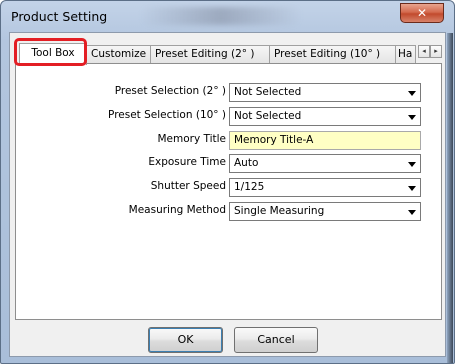  What do you see at coordinates (325, 92) in the screenshot?
I see `preset-selection-2-dropdown: Not Selected` at bounding box center [325, 92].